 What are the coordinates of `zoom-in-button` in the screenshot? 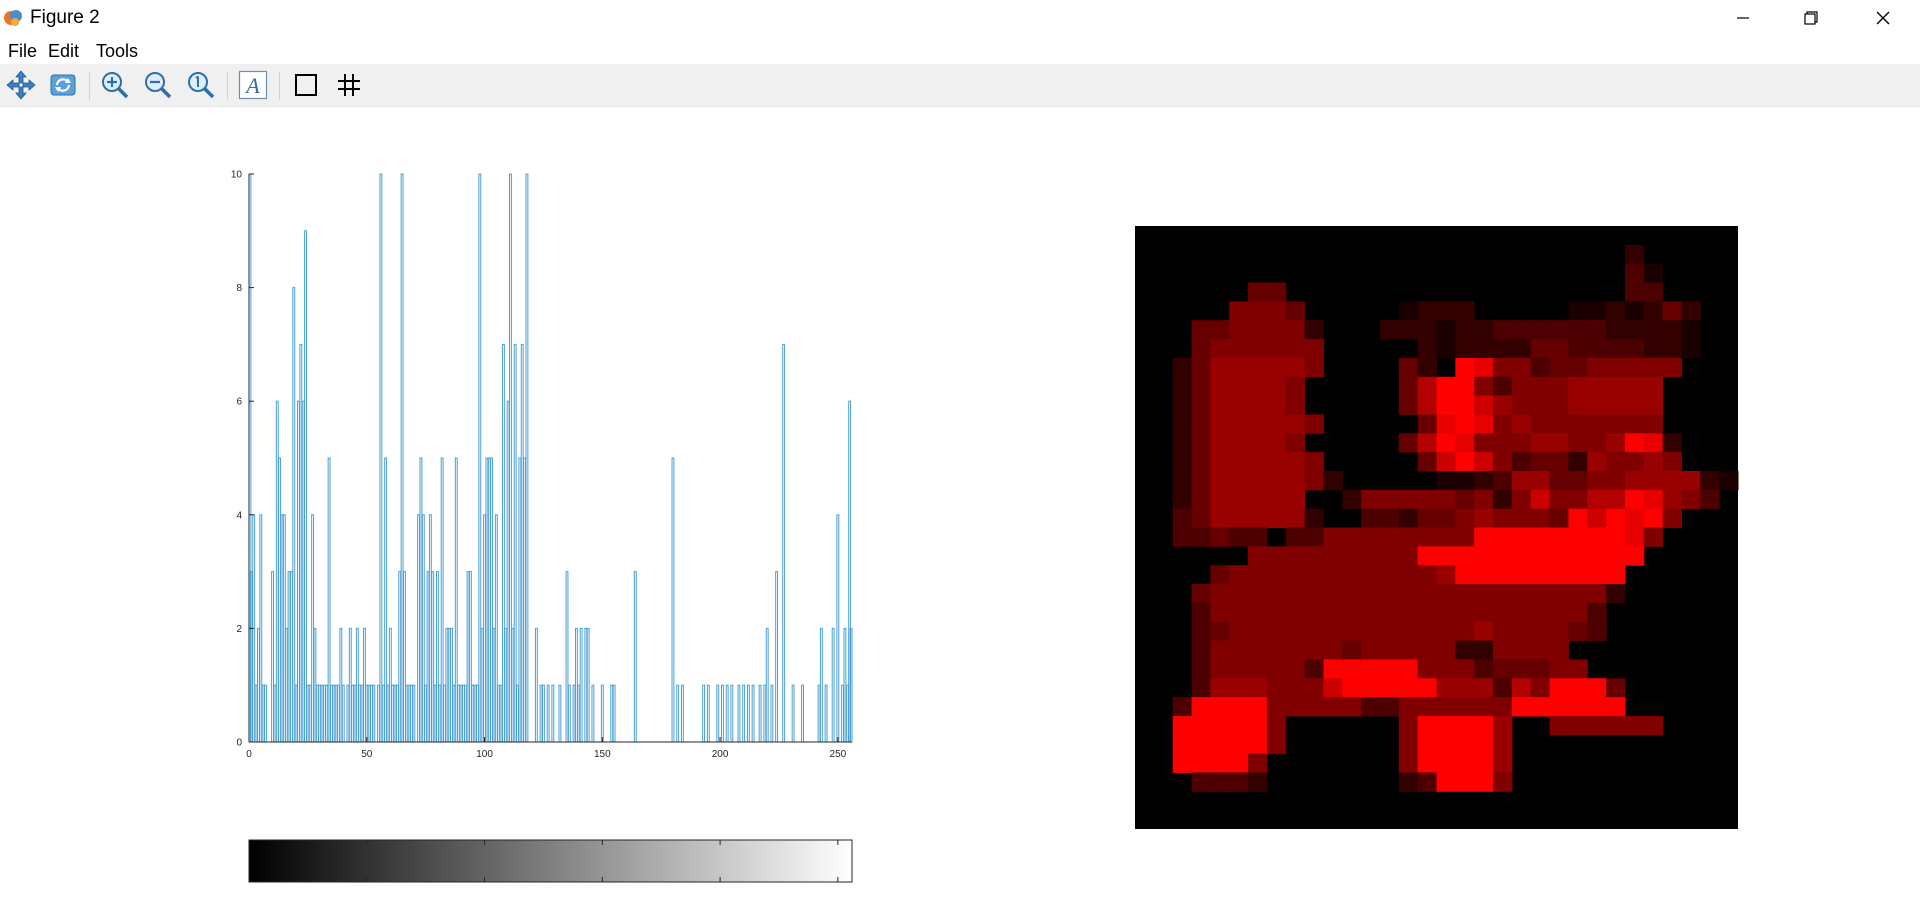 It's located at (115, 85).